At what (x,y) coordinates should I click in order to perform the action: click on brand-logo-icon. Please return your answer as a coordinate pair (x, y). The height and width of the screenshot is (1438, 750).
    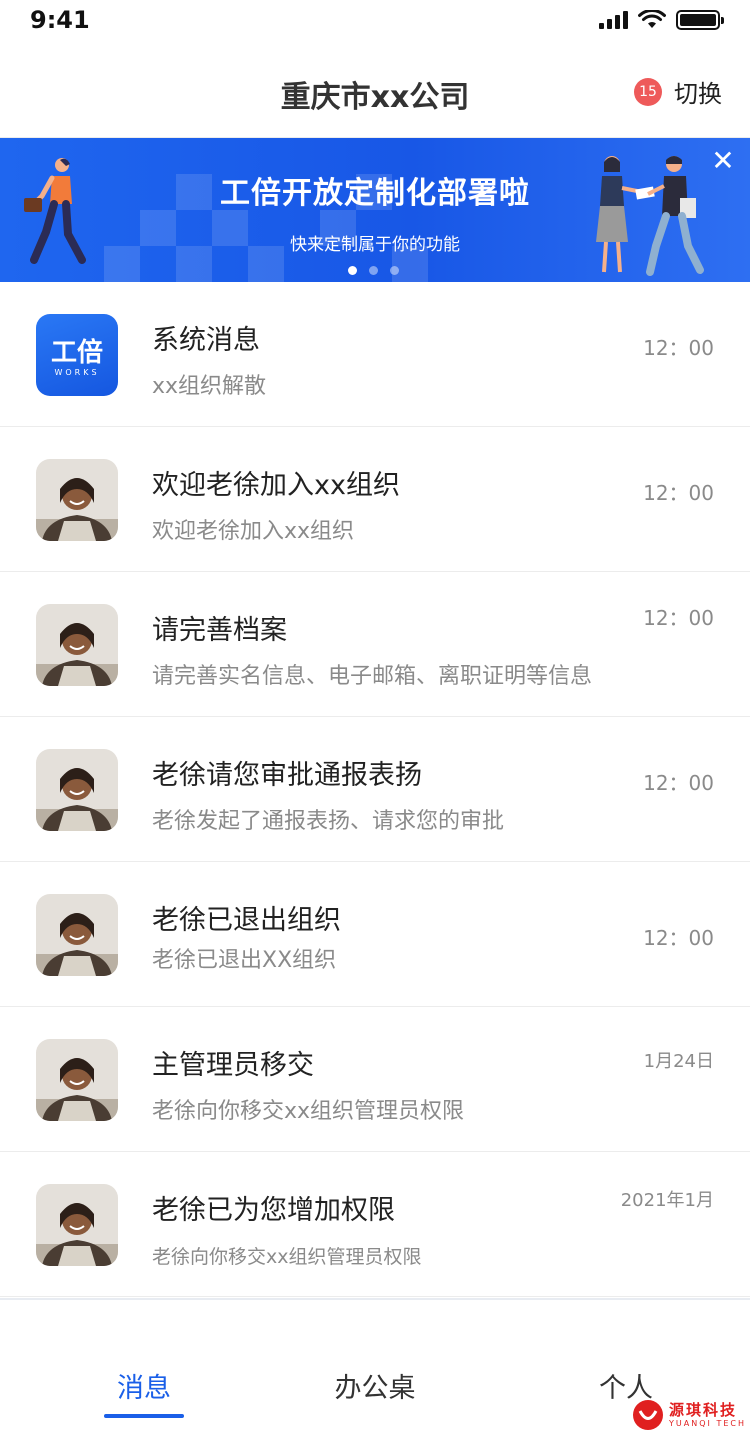
    Looking at the image, I should click on (648, 1415).